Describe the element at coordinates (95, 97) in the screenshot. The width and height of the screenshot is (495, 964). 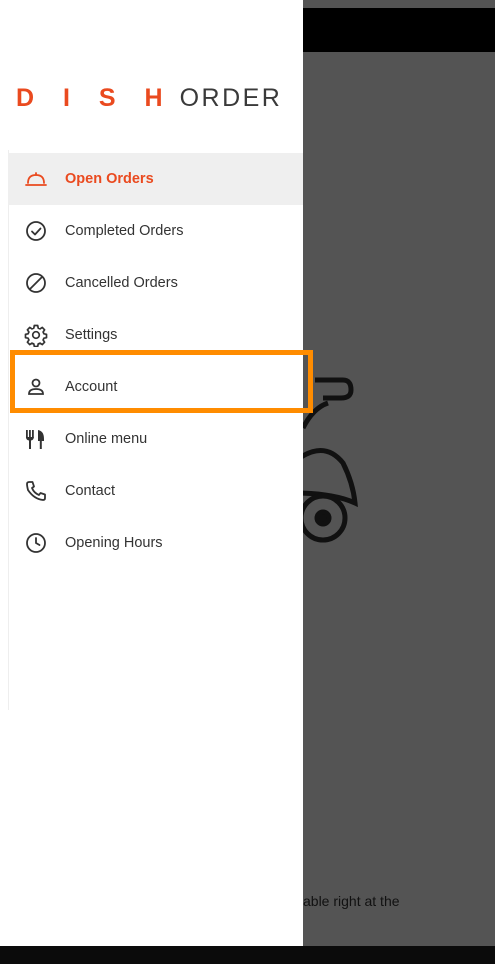
I see `logo-brand: D I S H` at that location.